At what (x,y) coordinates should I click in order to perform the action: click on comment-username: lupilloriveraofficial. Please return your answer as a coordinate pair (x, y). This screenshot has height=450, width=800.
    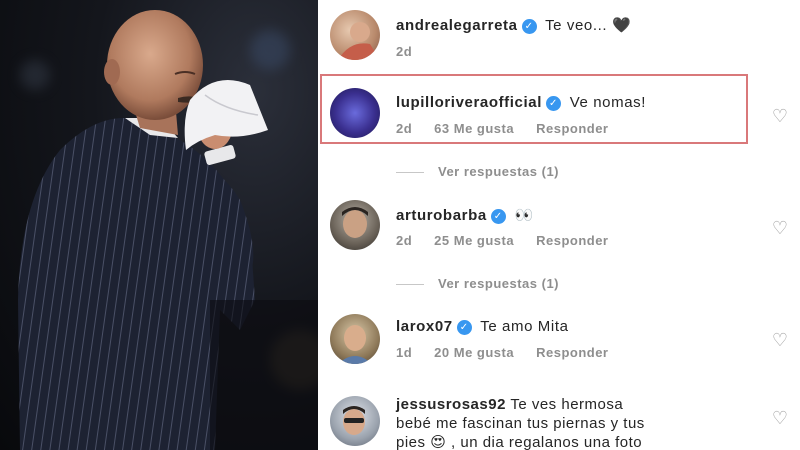
    Looking at the image, I should click on (469, 102).